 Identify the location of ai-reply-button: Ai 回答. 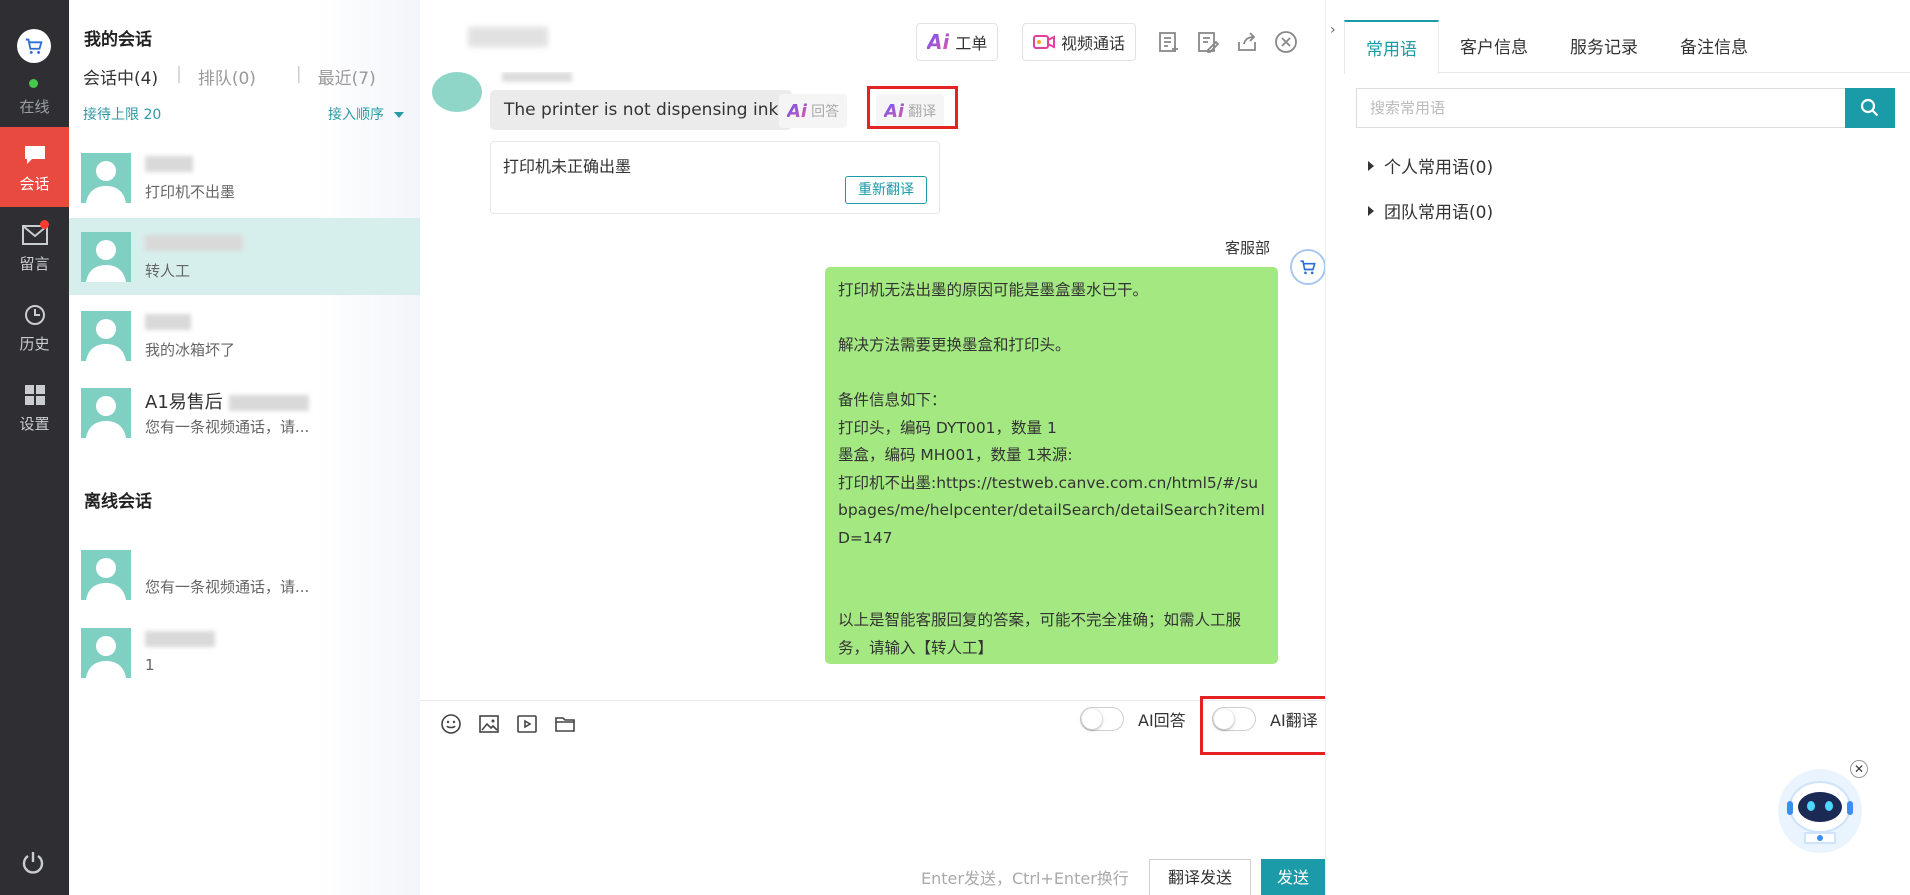
(813, 111).